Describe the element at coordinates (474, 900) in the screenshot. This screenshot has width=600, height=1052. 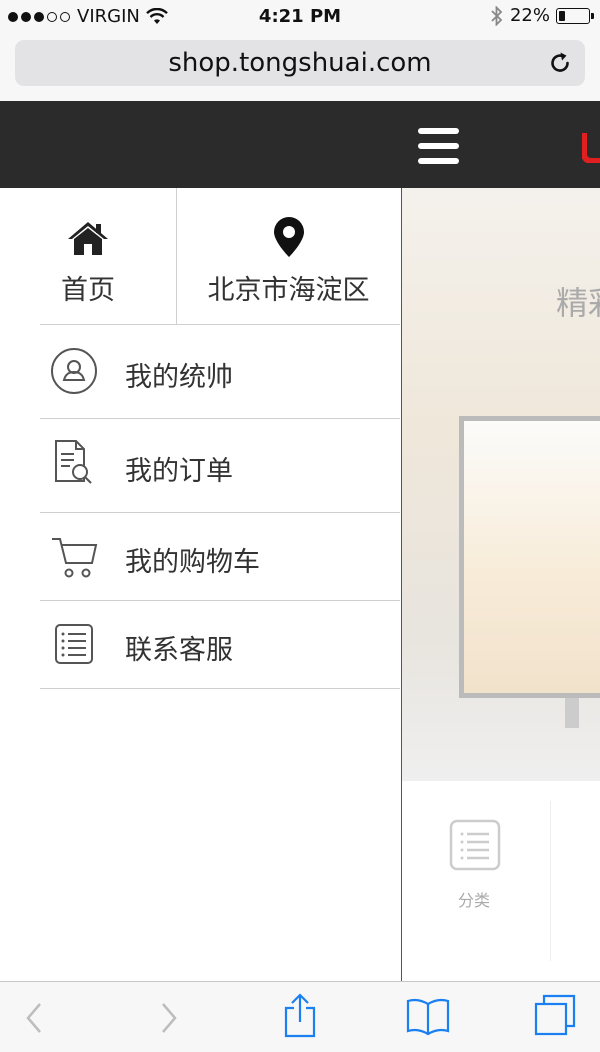
I see `category-label: 分类` at that location.